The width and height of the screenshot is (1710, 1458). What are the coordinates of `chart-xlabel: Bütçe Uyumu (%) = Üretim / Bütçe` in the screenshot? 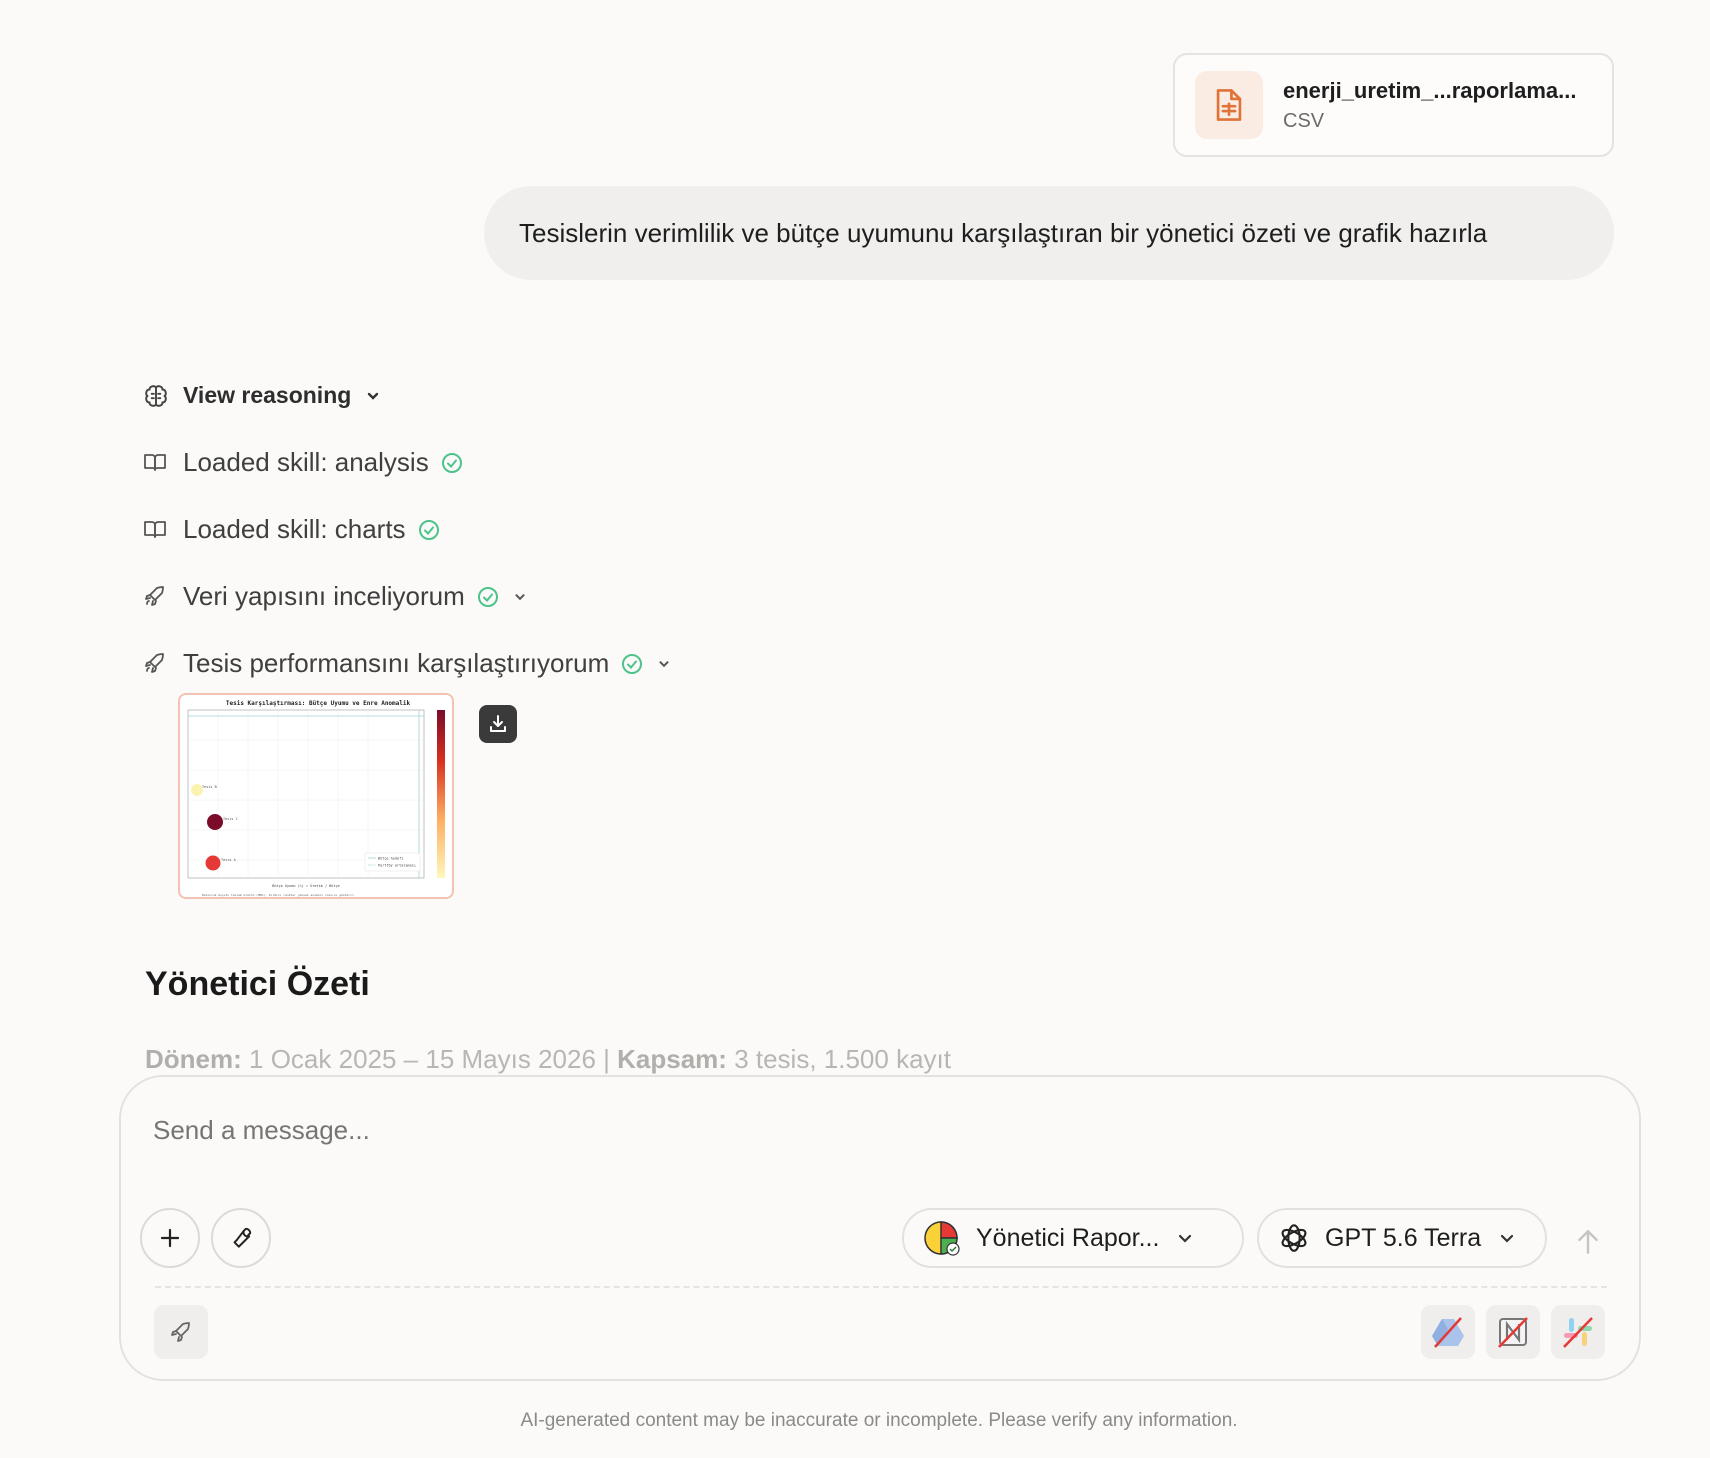 It's located at (305, 885).